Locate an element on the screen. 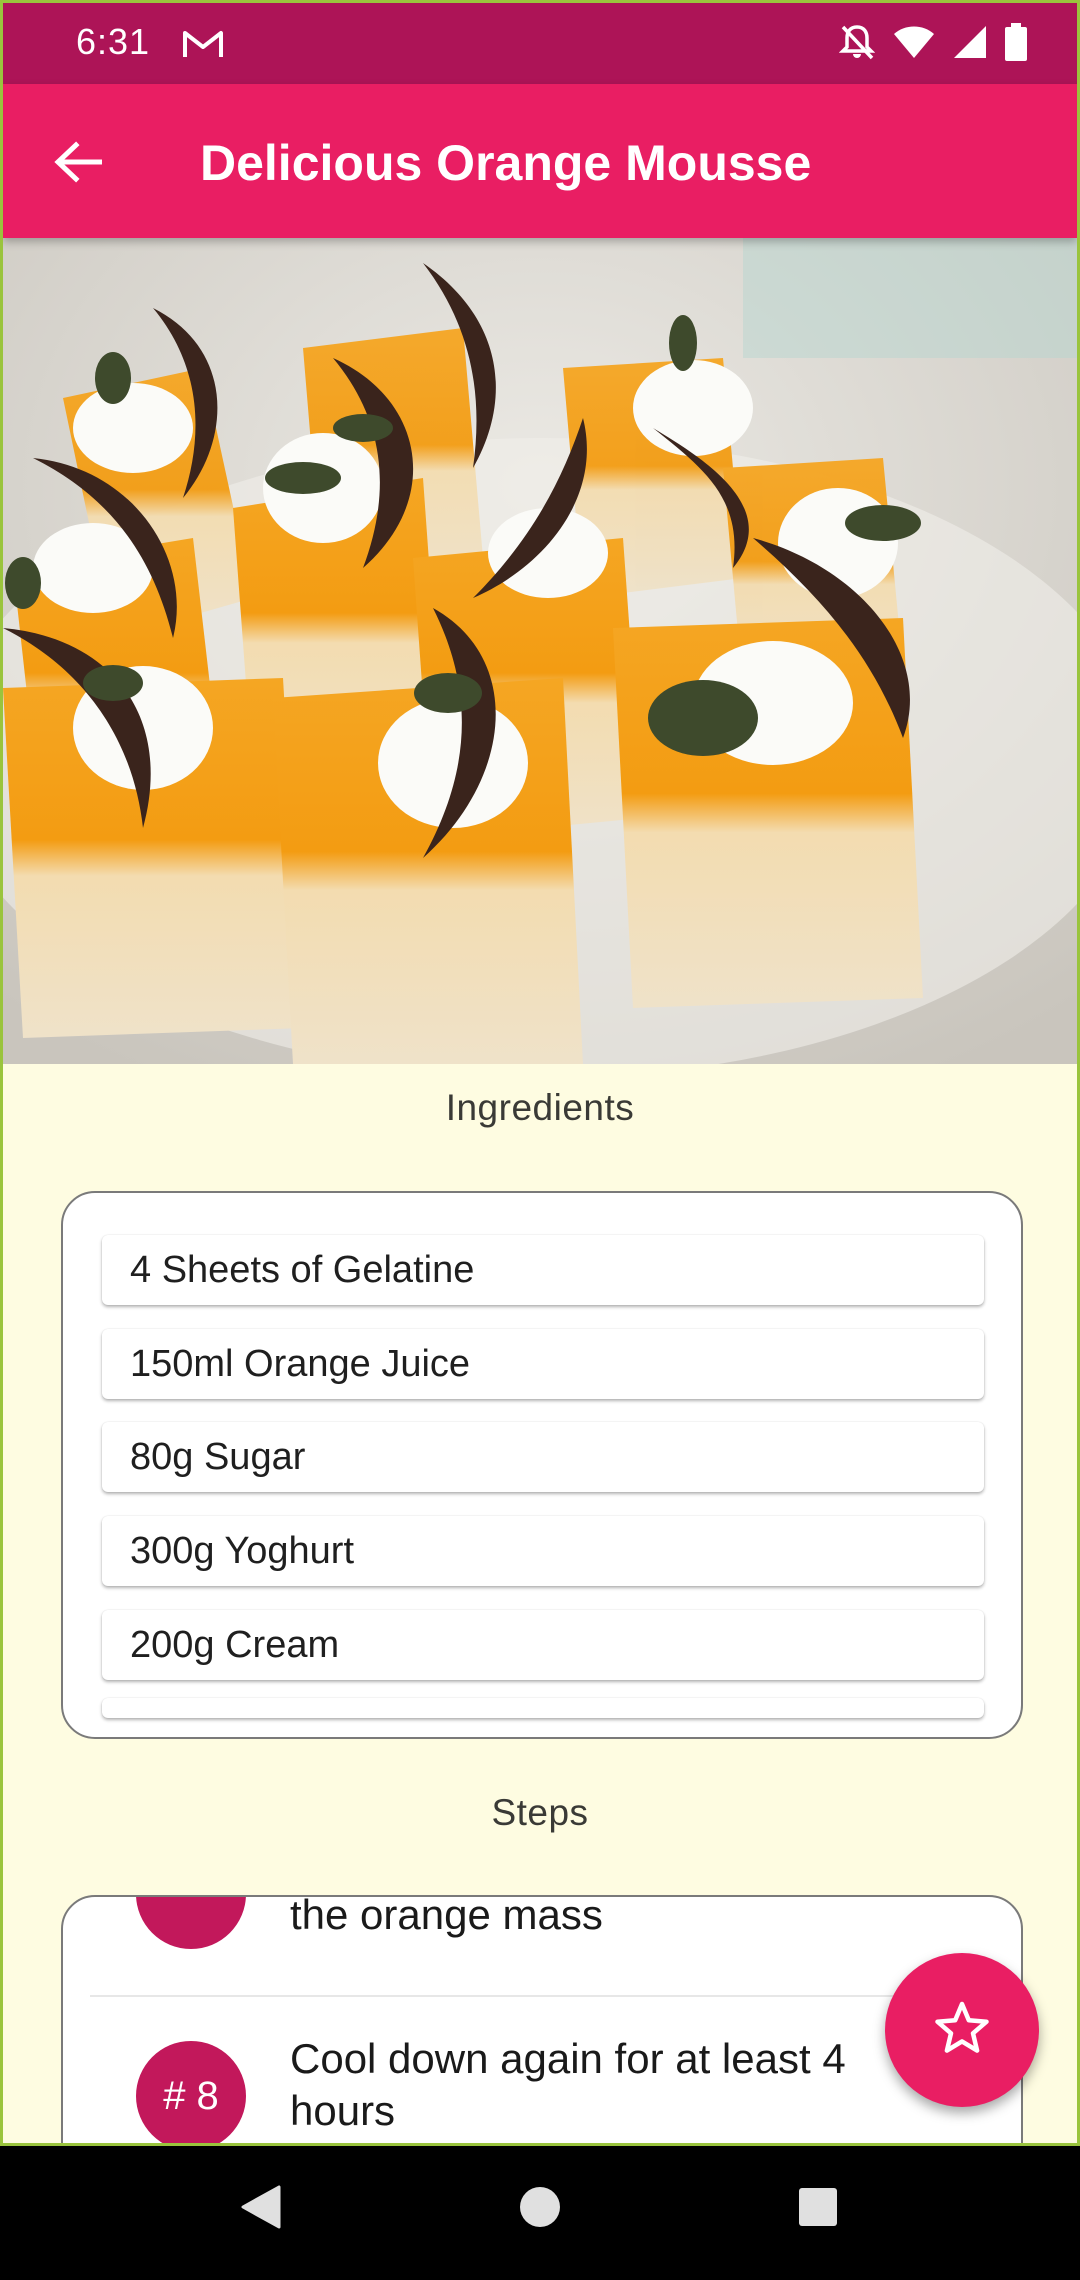  gmail-icon is located at coordinates (203, 44).